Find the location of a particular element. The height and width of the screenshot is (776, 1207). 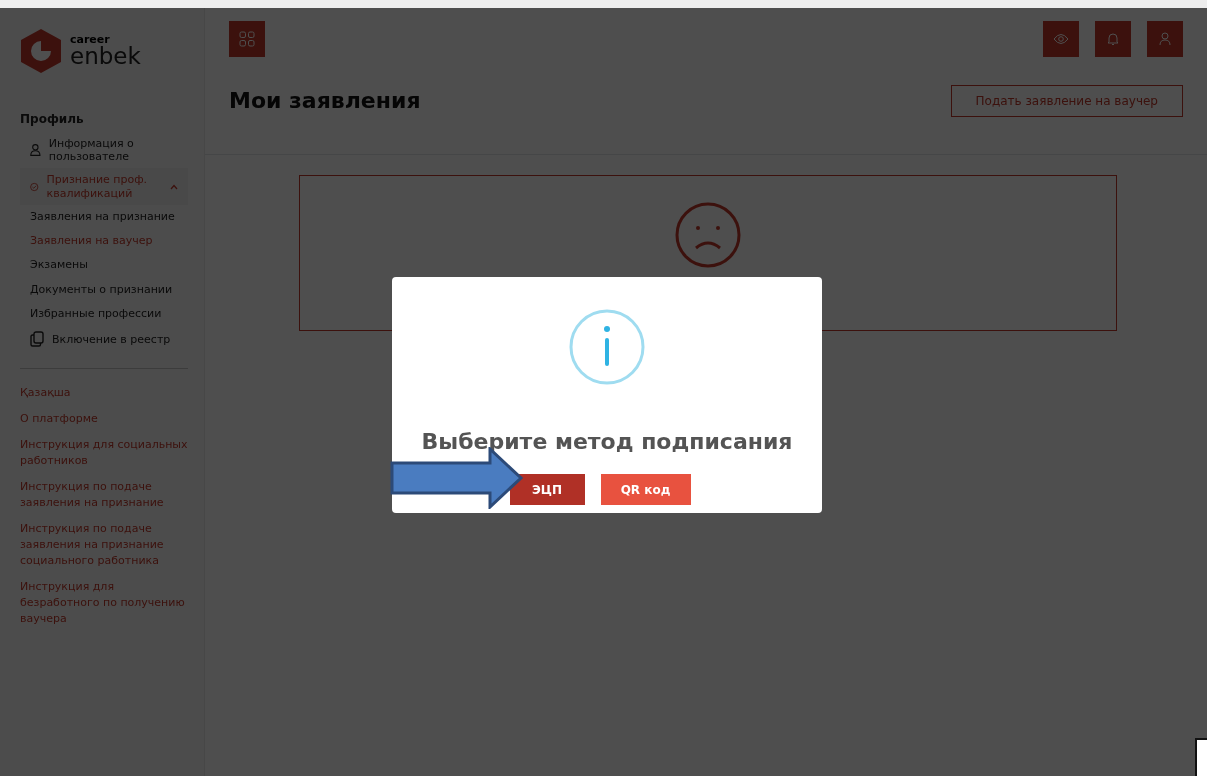

sidebar-link: Инструкция по подаче заявления на признание социального работника is located at coordinates (104, 544).